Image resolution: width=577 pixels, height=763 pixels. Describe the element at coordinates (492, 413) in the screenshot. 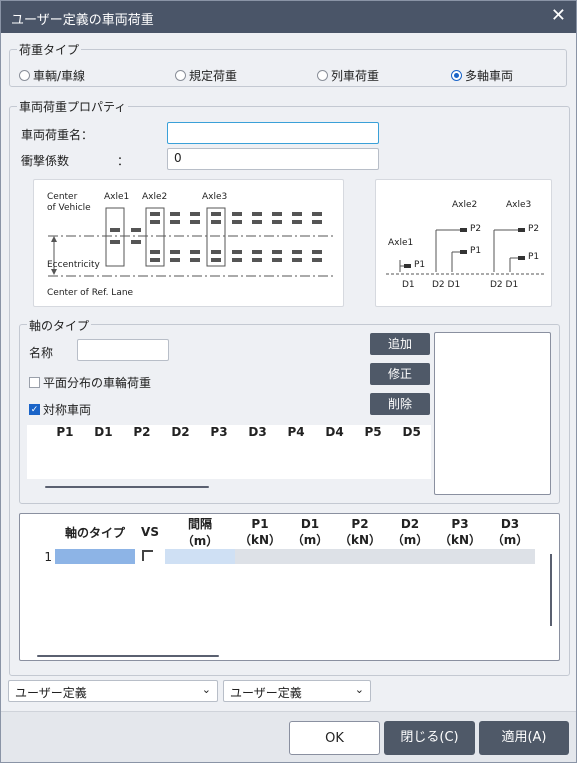

I see `axle-type-list` at that location.